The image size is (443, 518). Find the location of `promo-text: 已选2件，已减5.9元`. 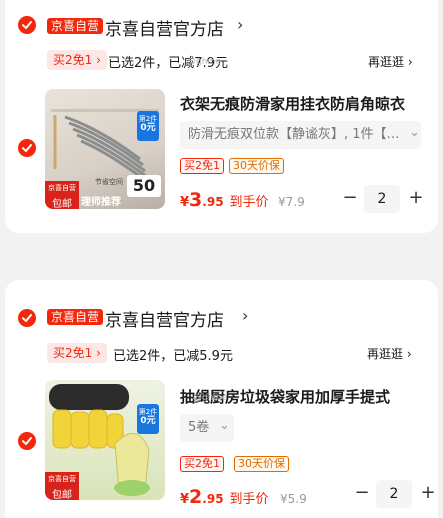

promo-text: 已选2件，已减5.9元 is located at coordinates (173, 356).